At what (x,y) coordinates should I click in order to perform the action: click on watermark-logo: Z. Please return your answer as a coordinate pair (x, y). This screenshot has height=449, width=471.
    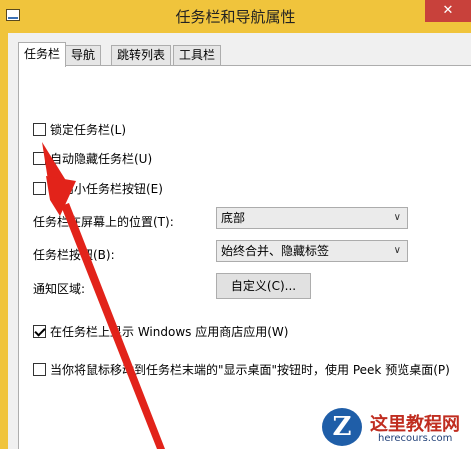
    Looking at the image, I should click on (342, 427).